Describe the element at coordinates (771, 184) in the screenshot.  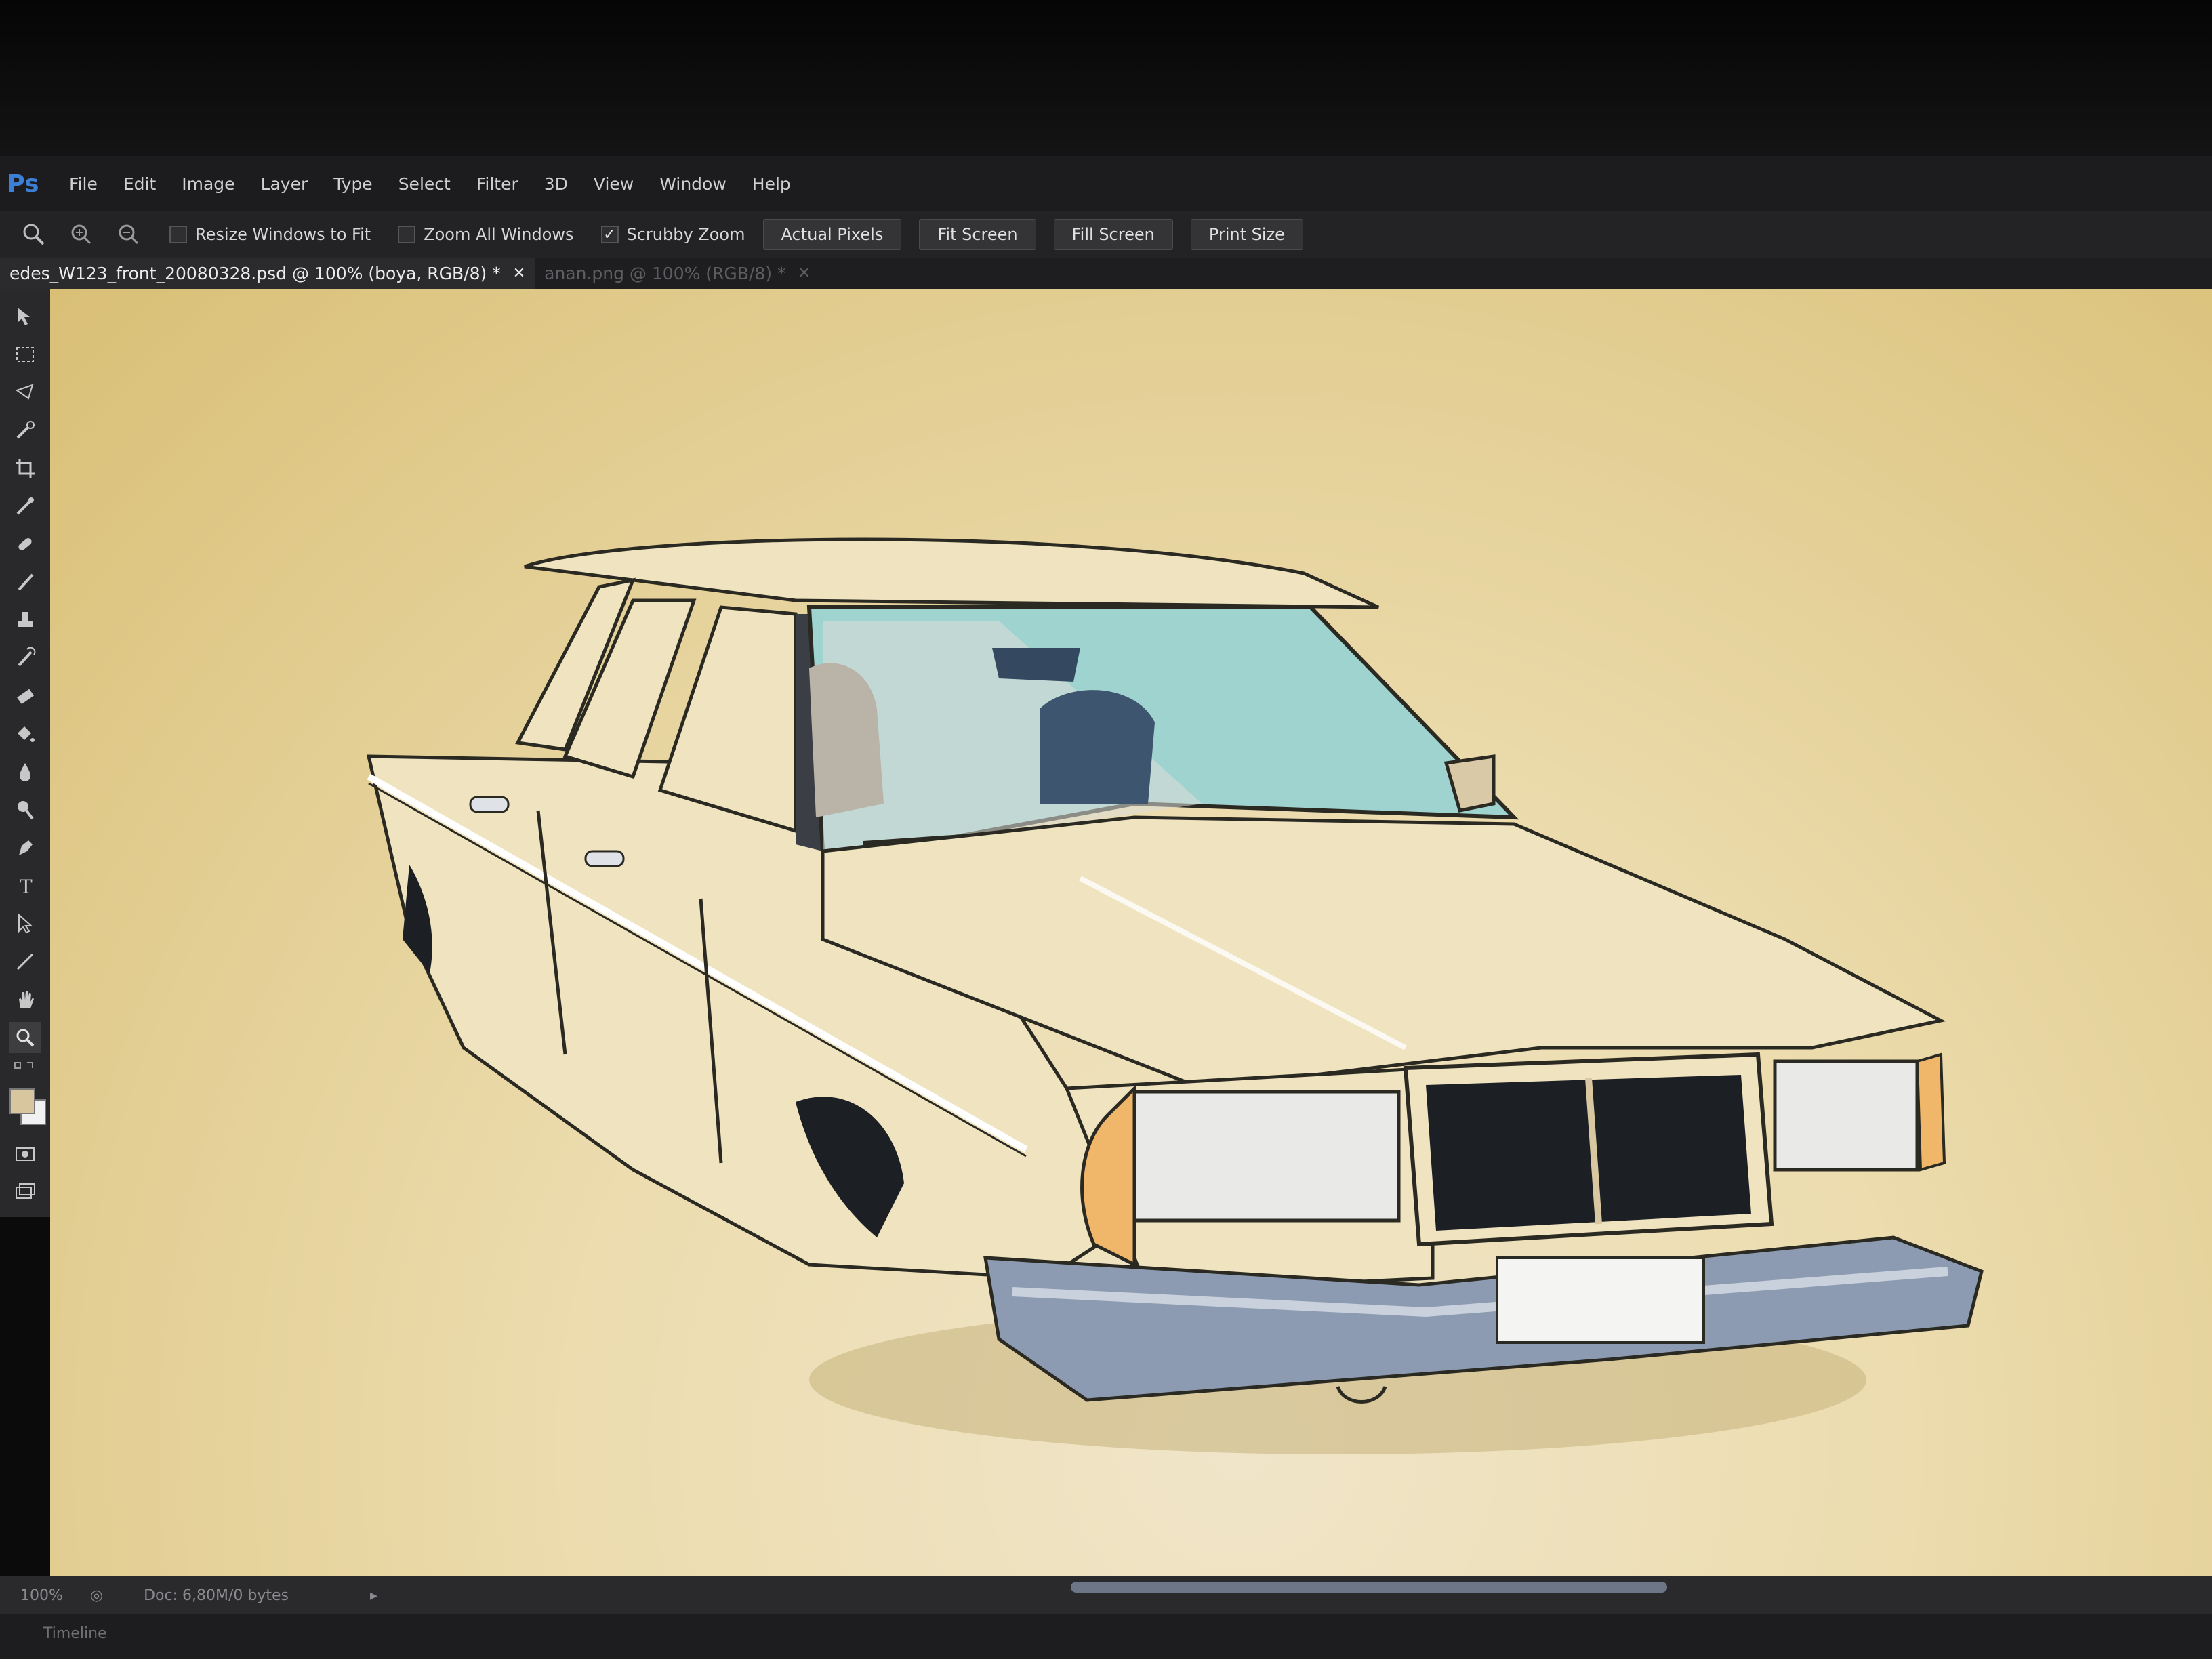
I see `menu-help: Help` at that location.